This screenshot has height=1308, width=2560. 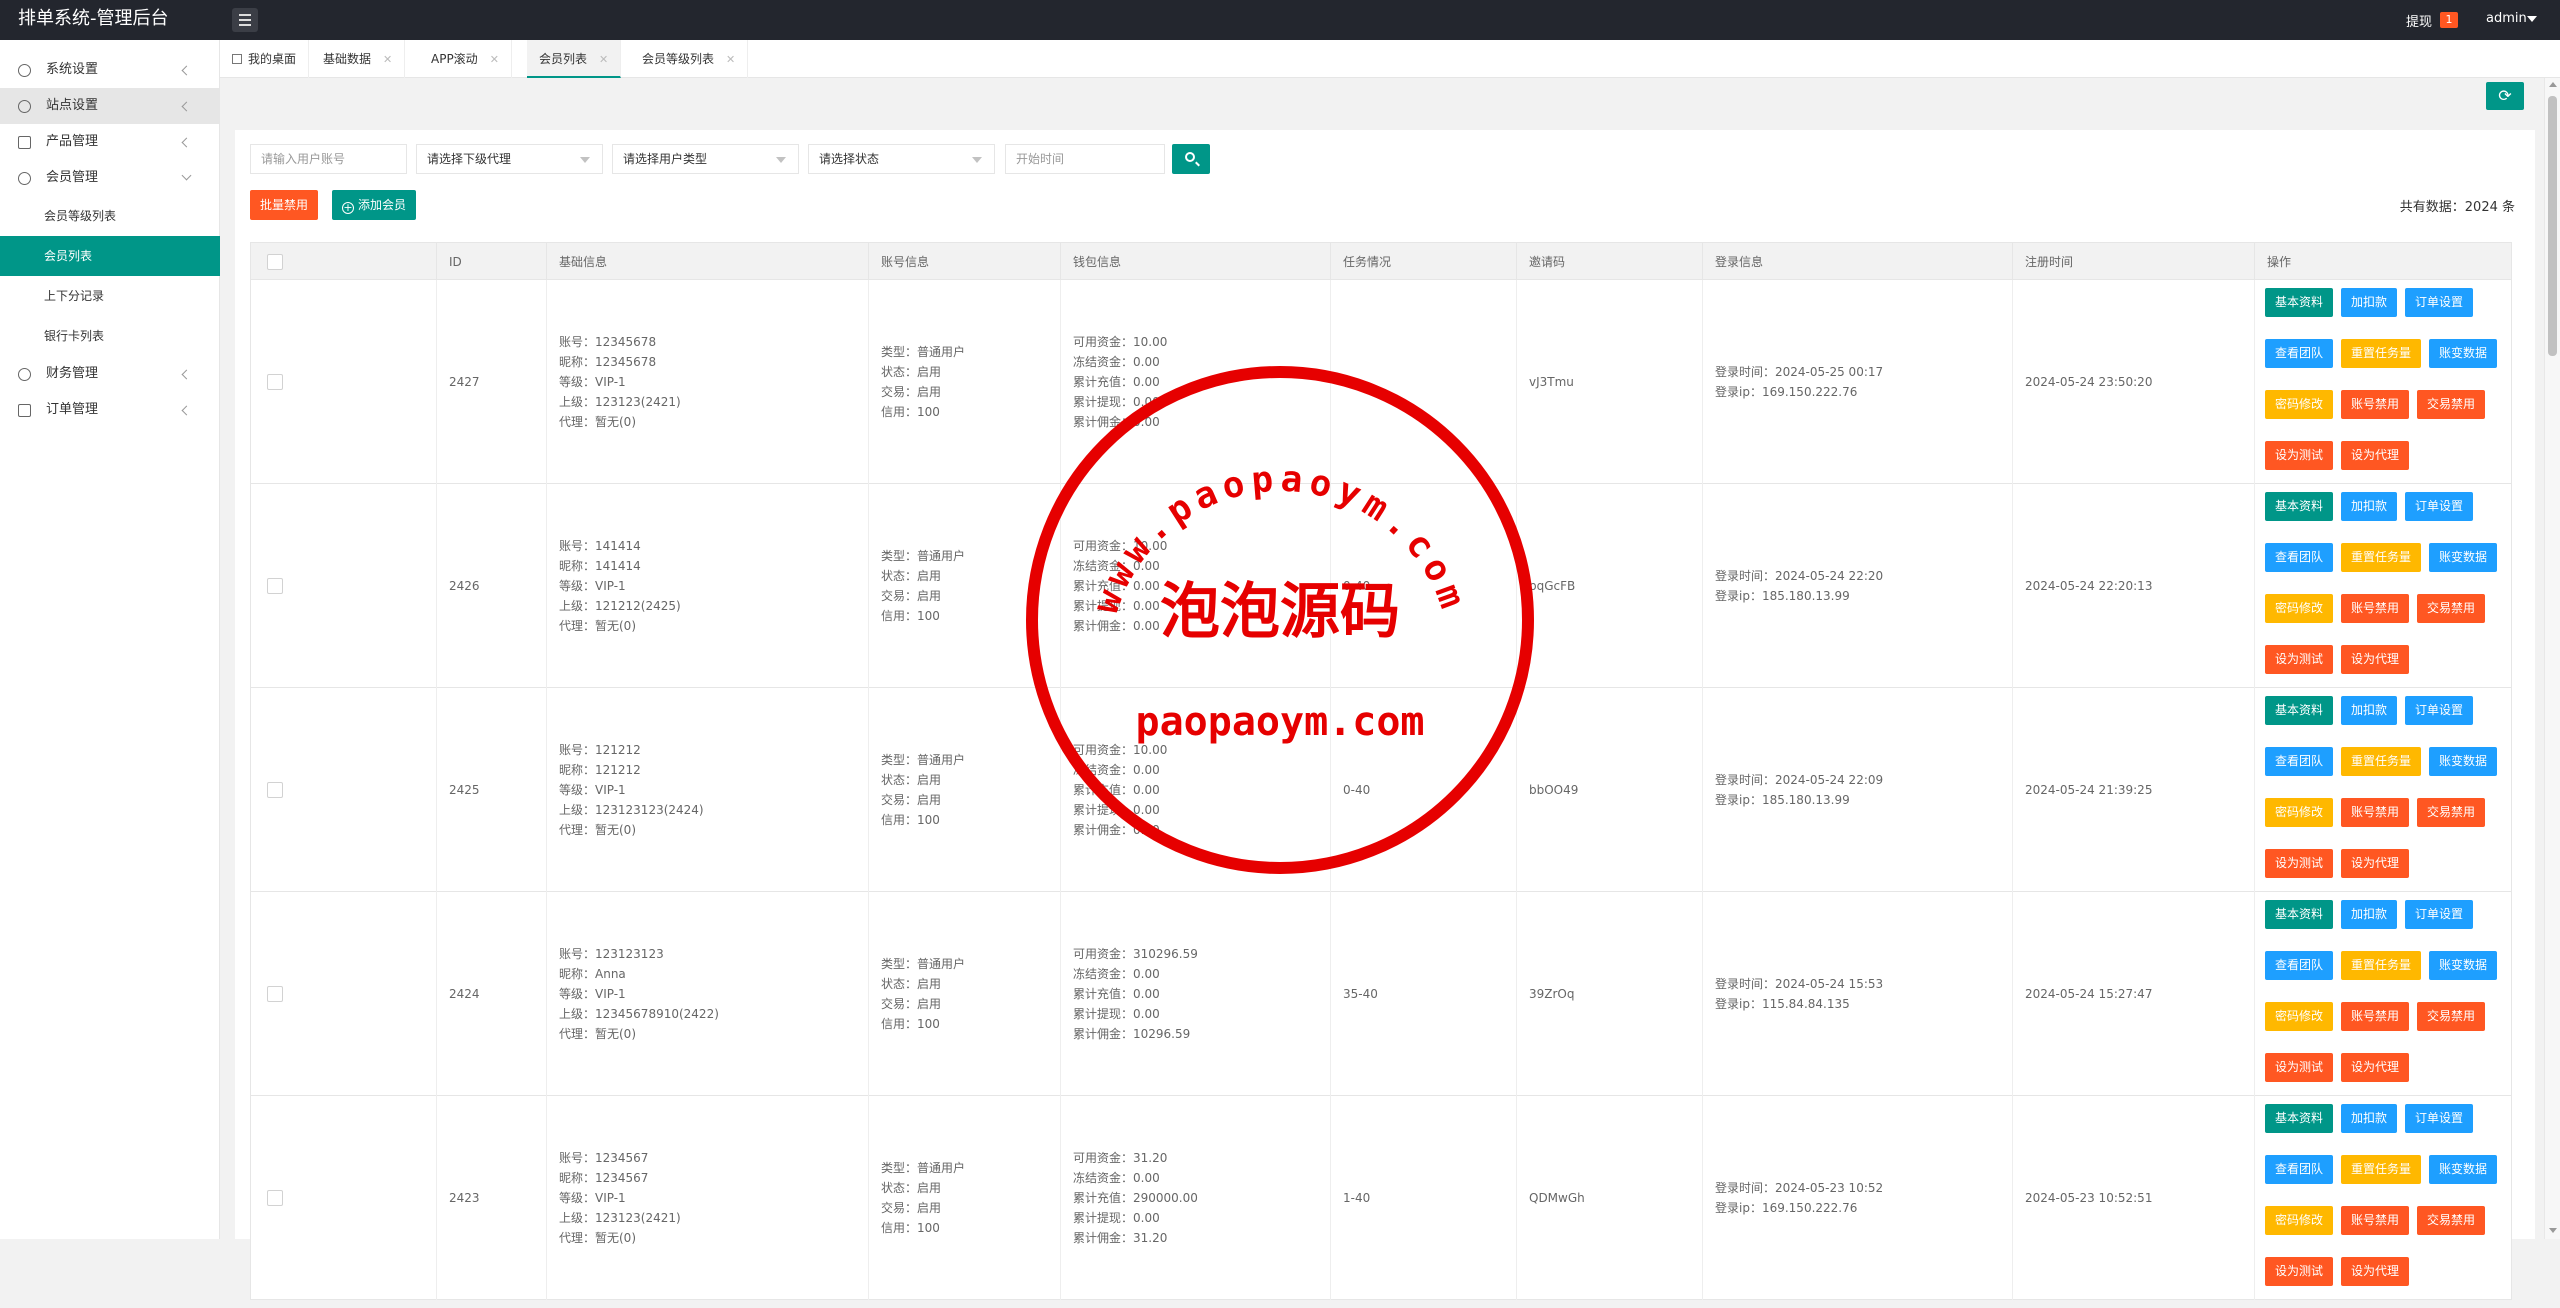 I want to click on scroll-down-icon, so click(x=2553, y=1230).